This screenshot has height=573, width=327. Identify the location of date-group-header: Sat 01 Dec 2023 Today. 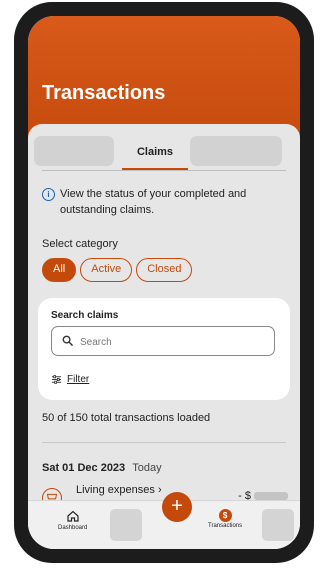
(102, 468).